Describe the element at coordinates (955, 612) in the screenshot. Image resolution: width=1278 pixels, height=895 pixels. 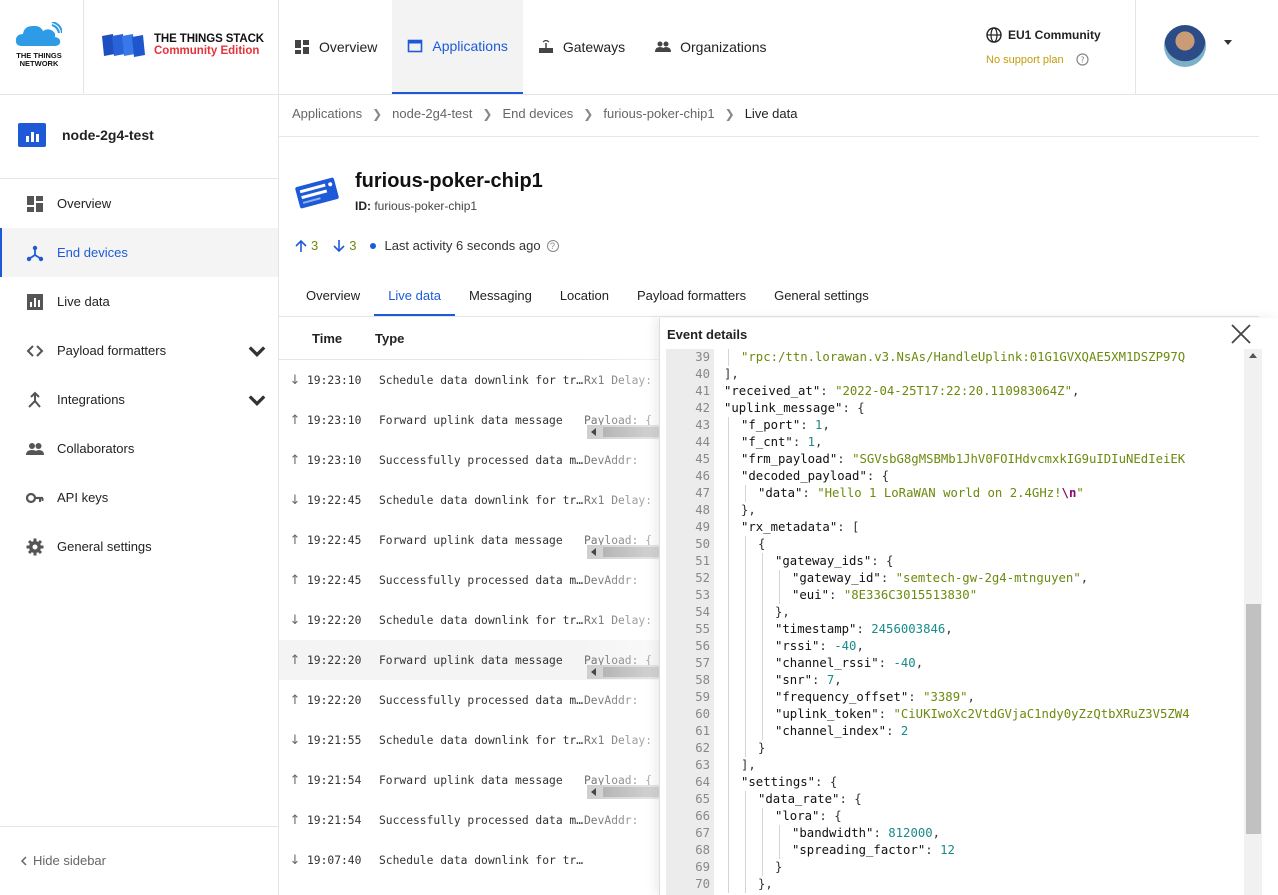
I see `code-line: 54},` at that location.